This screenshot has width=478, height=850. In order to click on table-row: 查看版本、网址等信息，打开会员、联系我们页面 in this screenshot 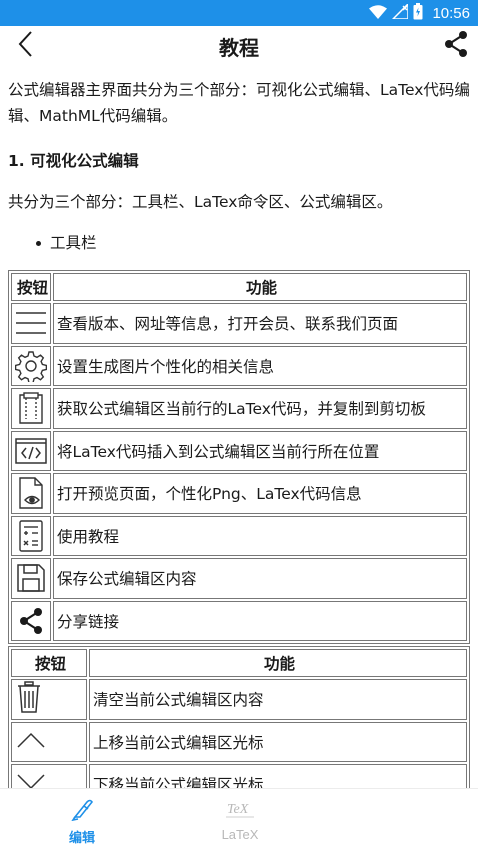, I will do `click(239, 323)`.